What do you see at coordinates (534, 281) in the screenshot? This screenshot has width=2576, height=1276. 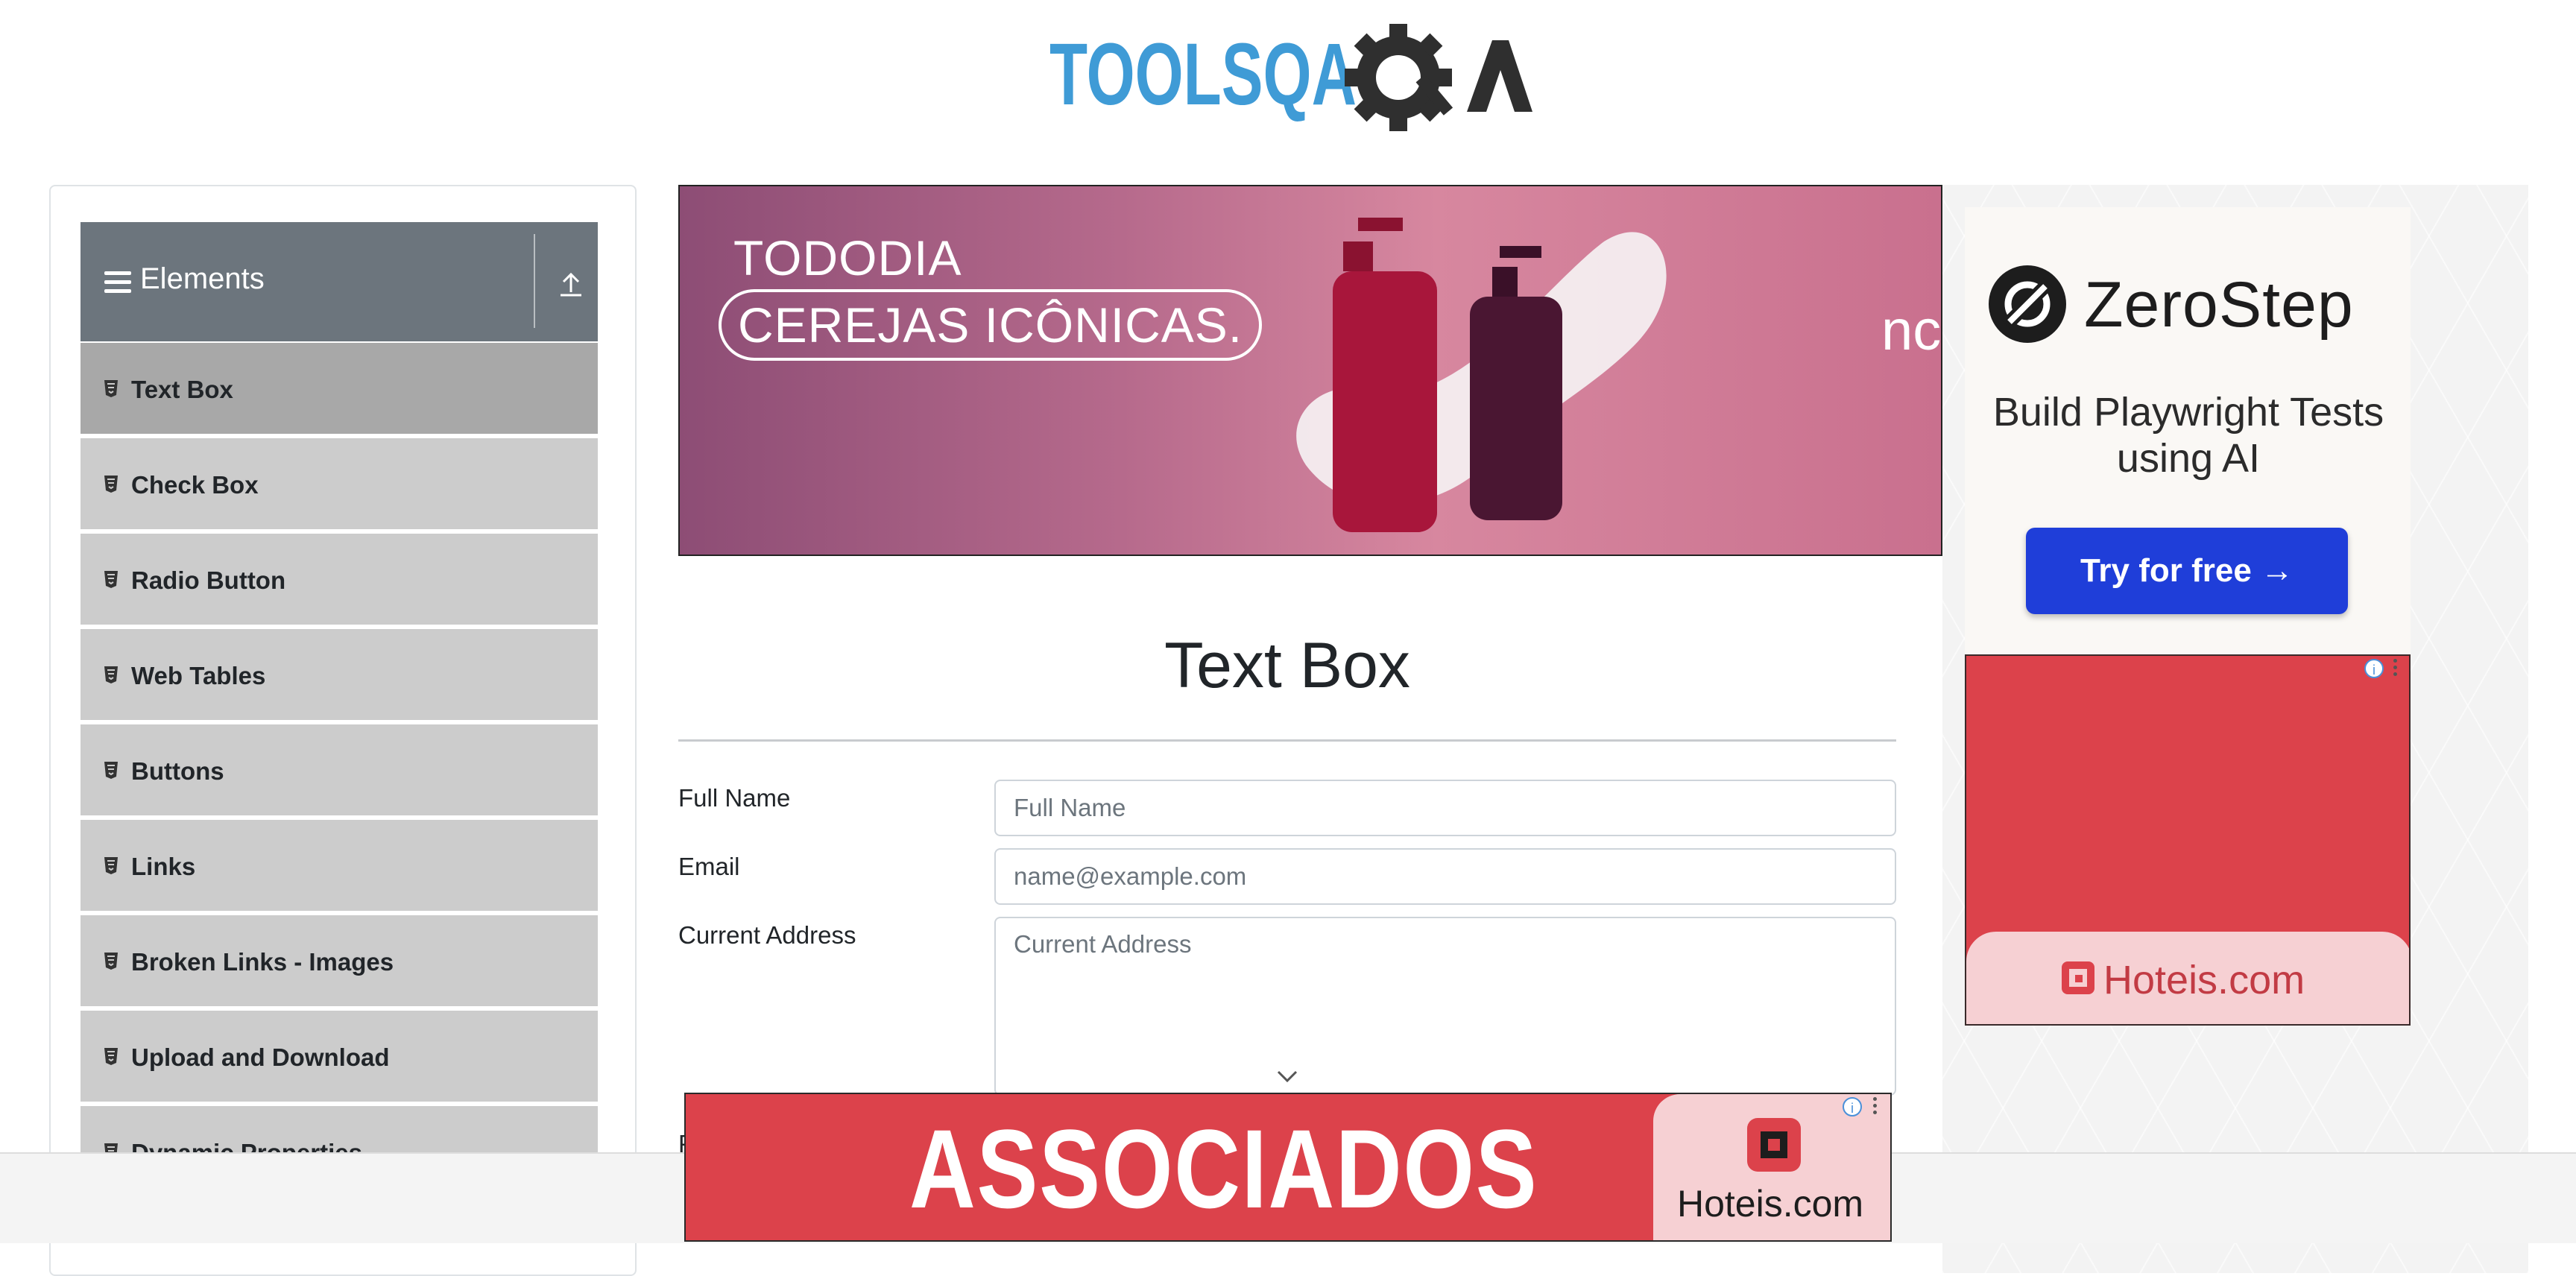 I see `header-divider` at bounding box center [534, 281].